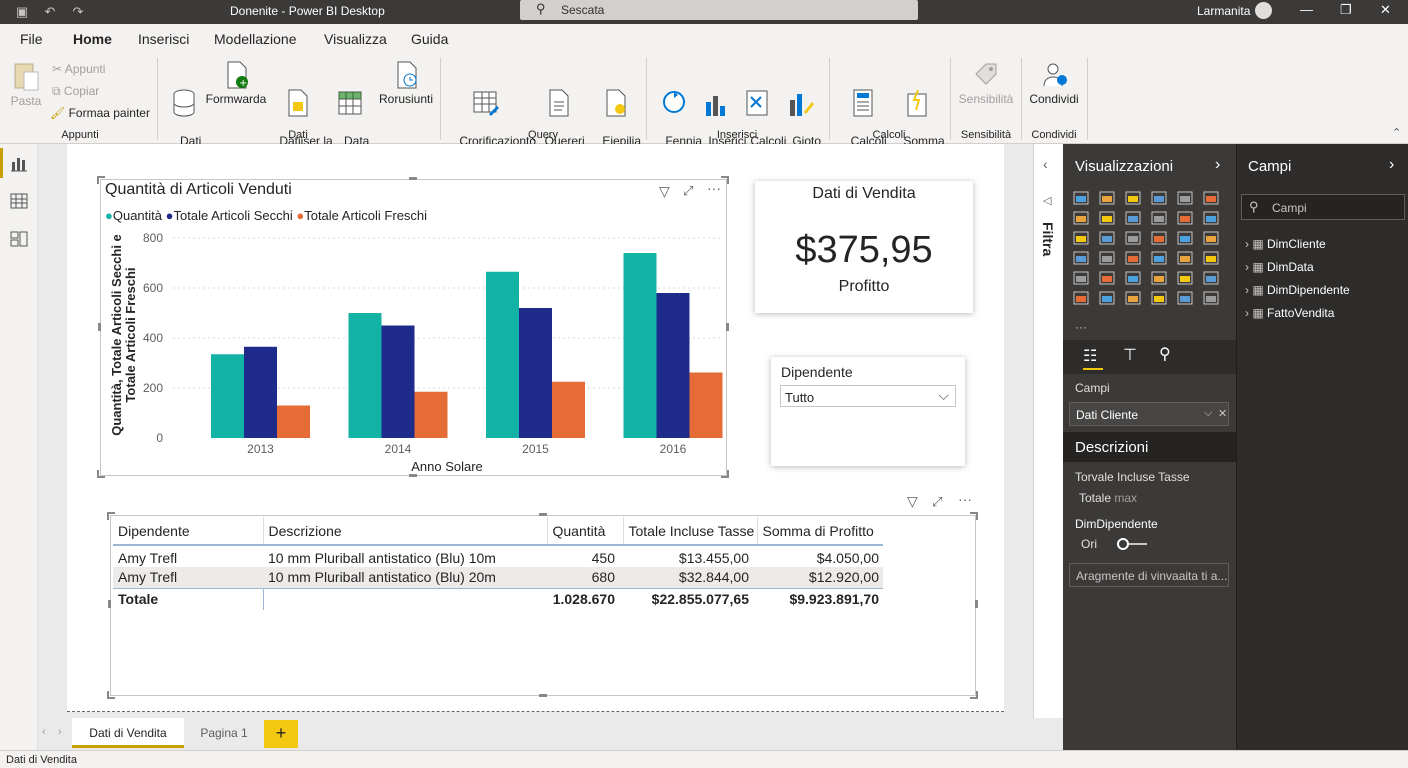  What do you see at coordinates (1211, 258) in the screenshot?
I see `multirow-card-icon` at bounding box center [1211, 258].